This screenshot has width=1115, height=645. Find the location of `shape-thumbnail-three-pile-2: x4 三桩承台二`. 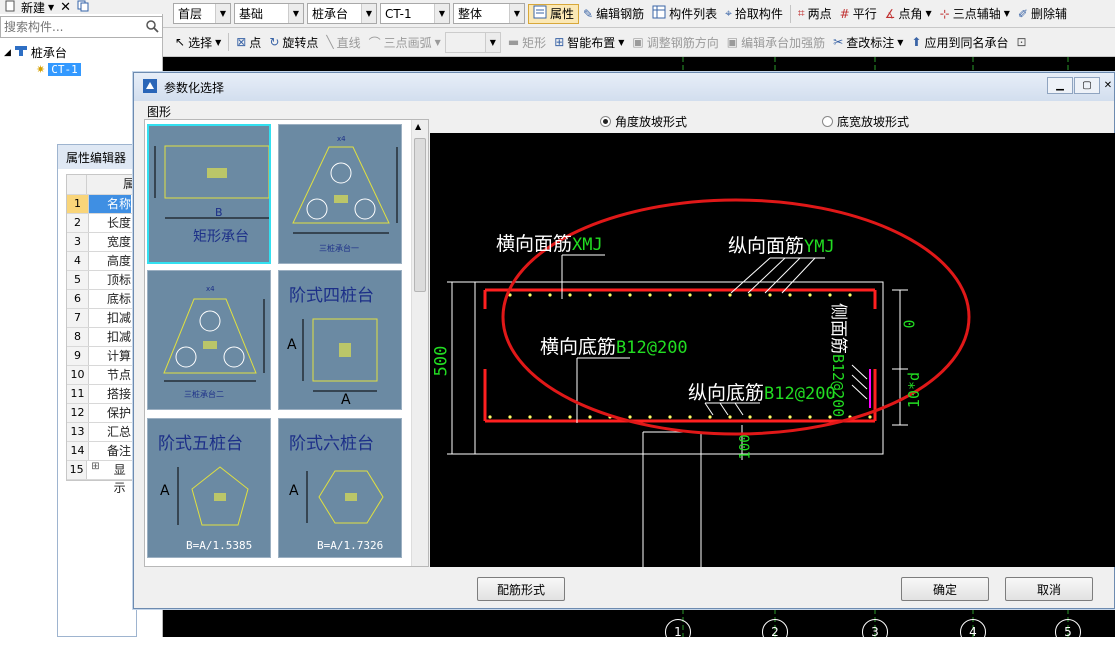

shape-thumbnail-three-pile-2: x4 三桩承台二 is located at coordinates (209, 340).